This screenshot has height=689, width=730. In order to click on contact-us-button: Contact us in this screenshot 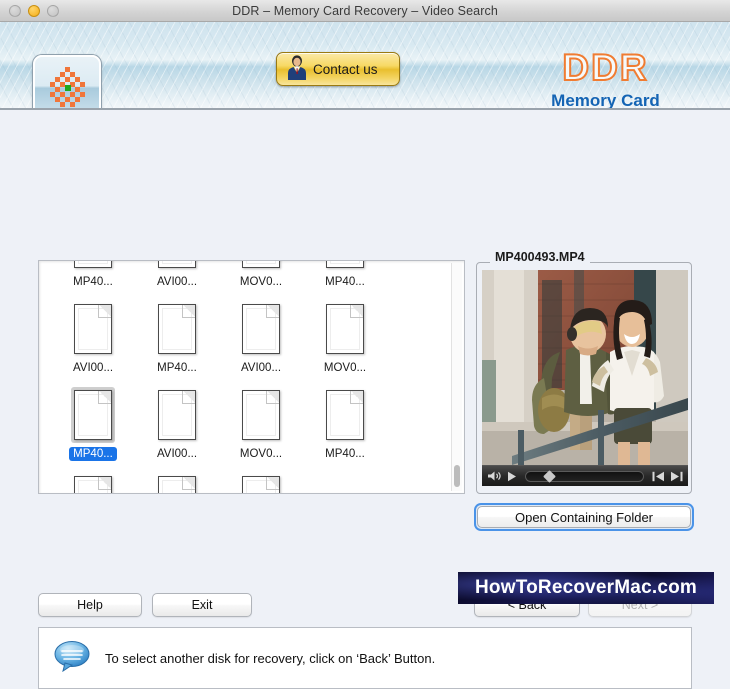, I will do `click(338, 69)`.